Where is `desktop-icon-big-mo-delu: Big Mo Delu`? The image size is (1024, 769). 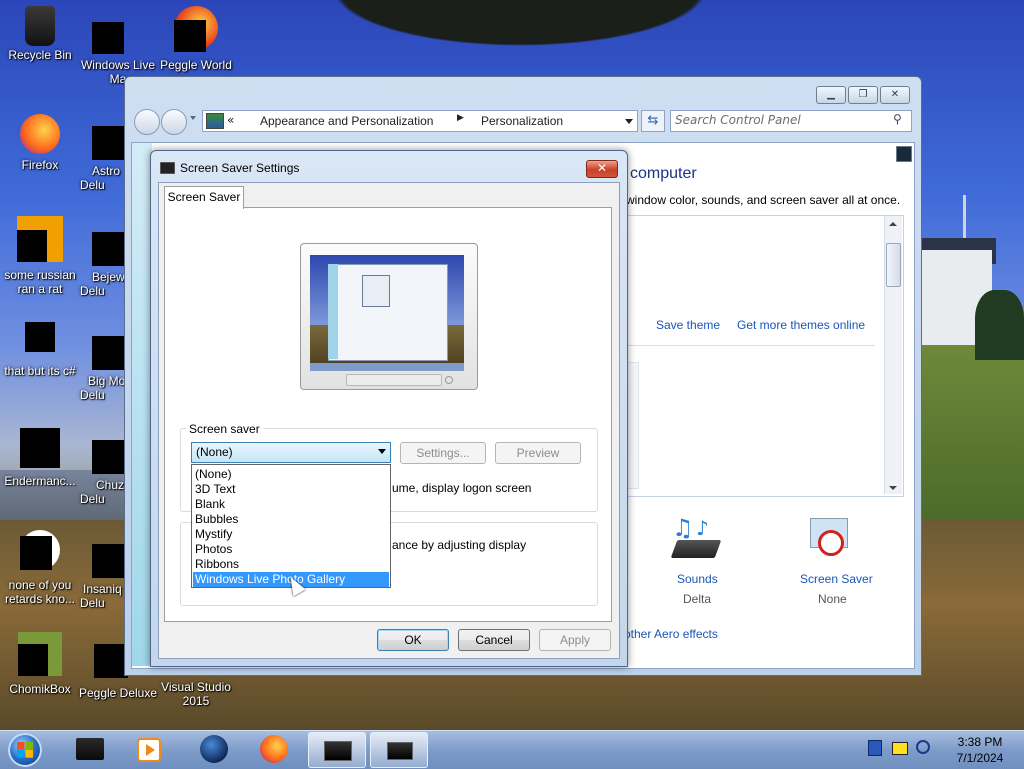
desktop-icon-big-mo-delu: Big Mo Delu is located at coordinates (105, 368).